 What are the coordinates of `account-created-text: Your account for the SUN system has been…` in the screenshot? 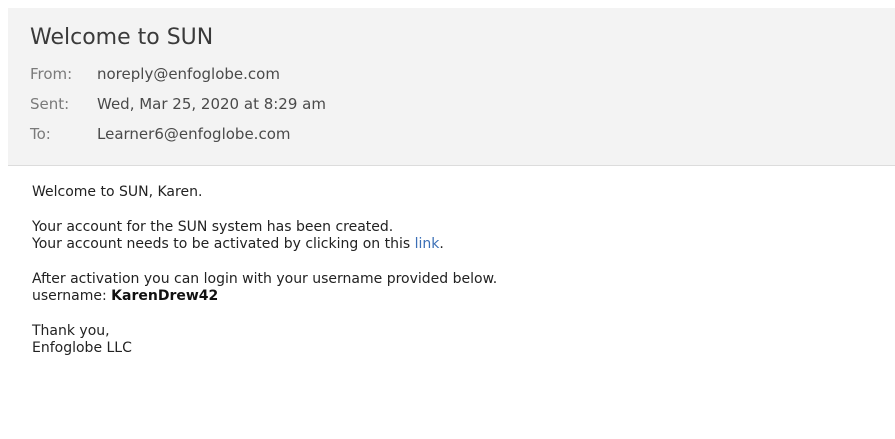 It's located at (213, 227).